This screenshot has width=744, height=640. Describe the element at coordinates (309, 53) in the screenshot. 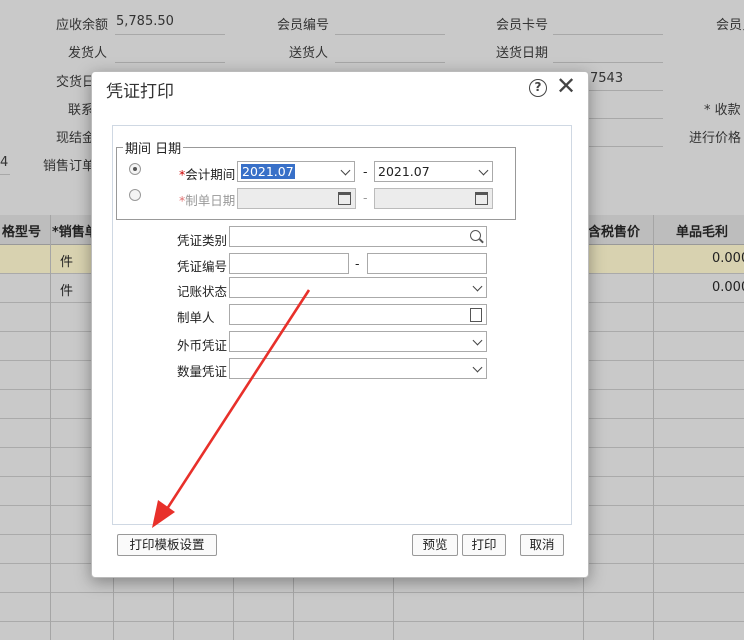

I see `bg-label-deliverer: 送货人` at that location.